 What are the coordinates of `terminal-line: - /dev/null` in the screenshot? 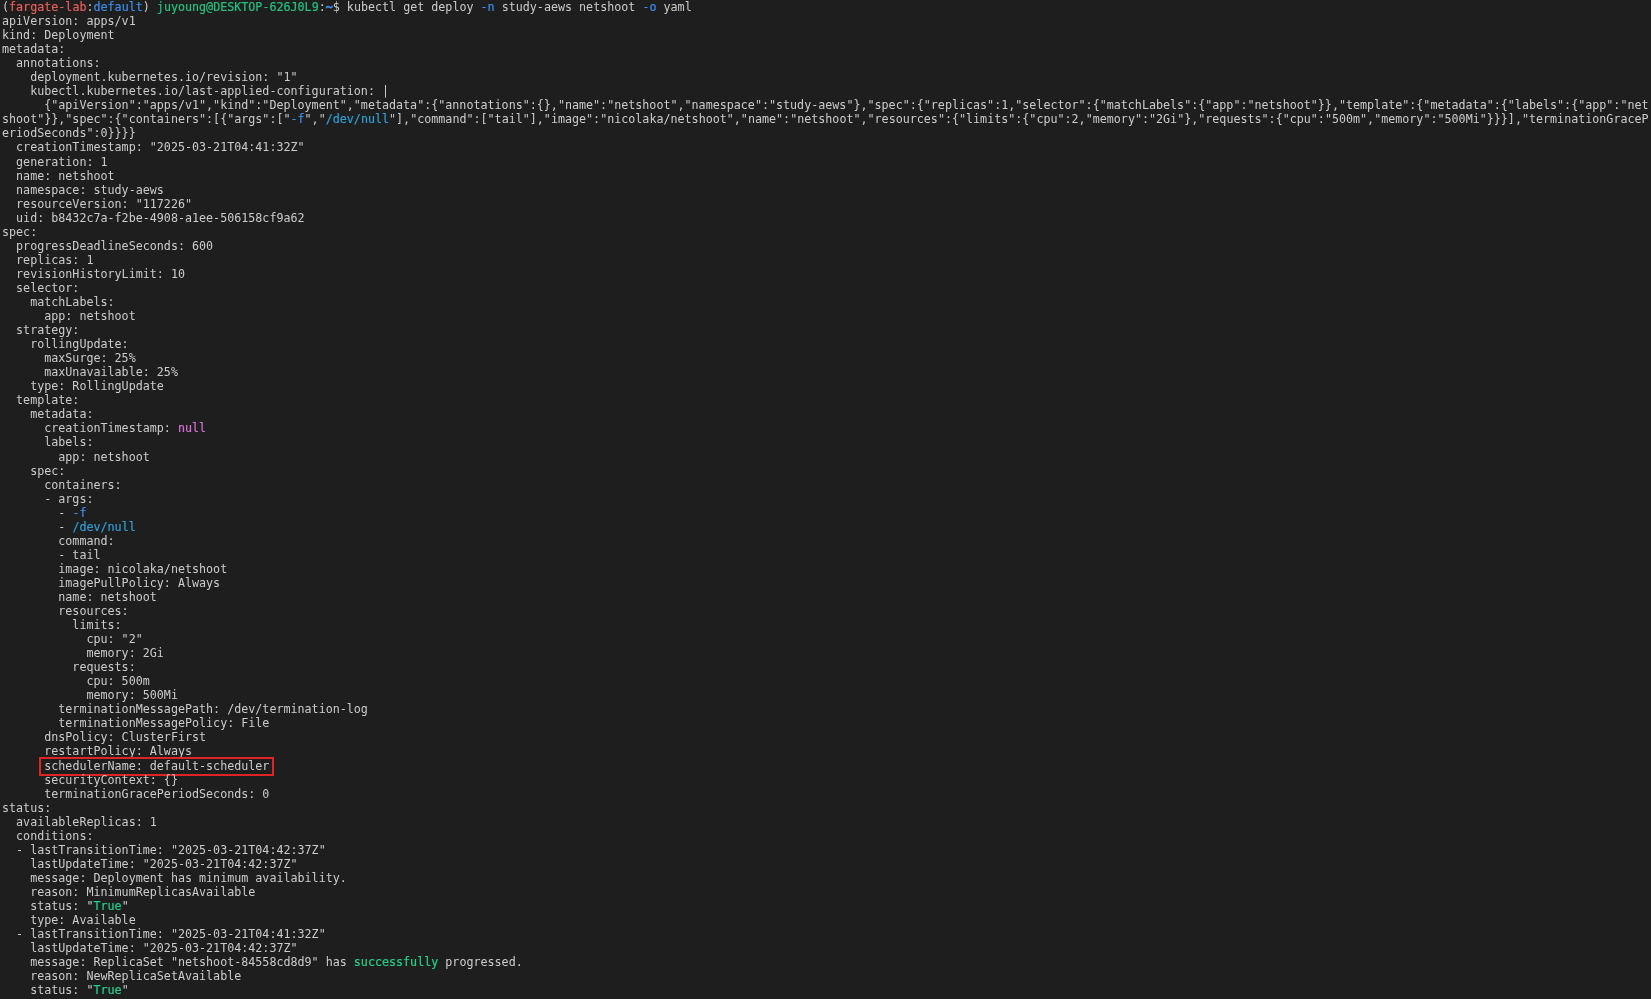 It's located at (96, 526).